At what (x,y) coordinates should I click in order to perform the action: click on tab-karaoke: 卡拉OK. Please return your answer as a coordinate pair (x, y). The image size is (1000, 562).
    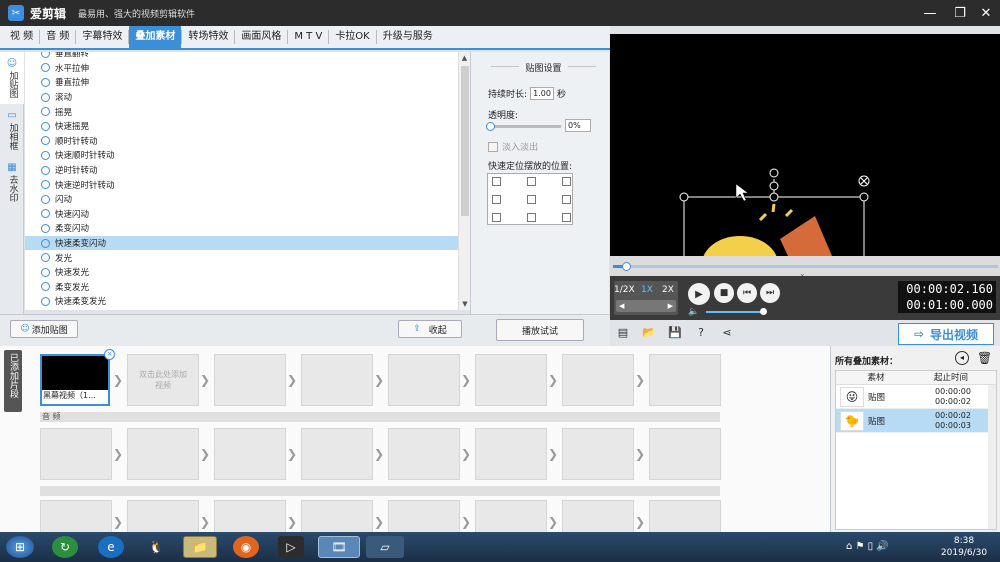
    Looking at the image, I should click on (352, 37).